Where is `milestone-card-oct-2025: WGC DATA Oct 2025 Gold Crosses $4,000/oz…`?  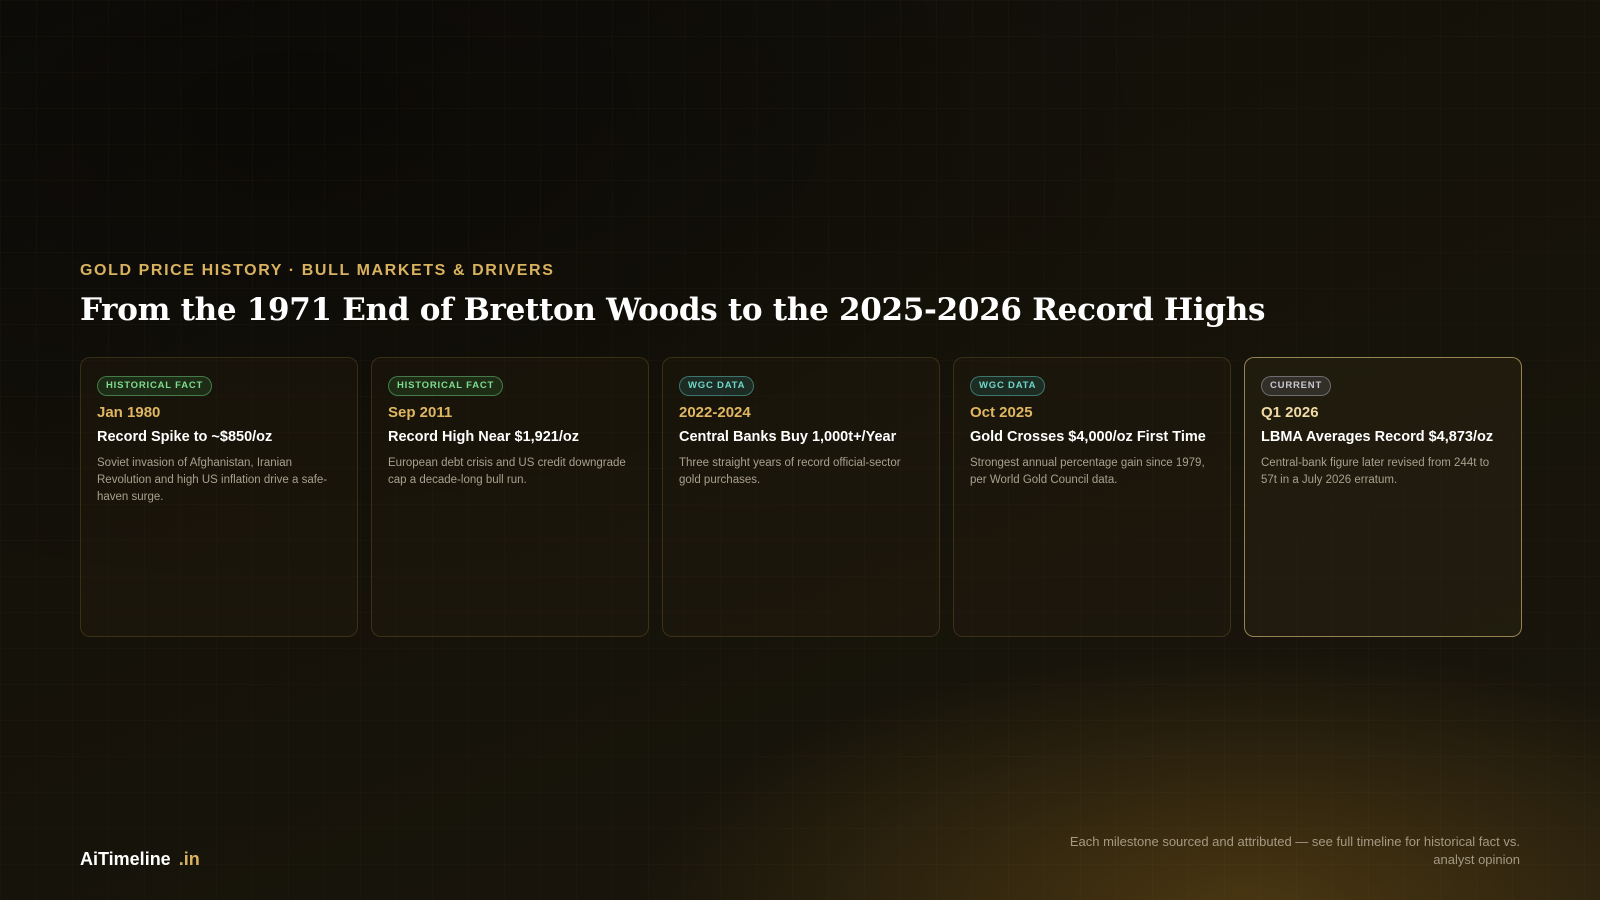 milestone-card-oct-2025: WGC DATA Oct 2025 Gold Crosses $4,000/oz… is located at coordinates (1092, 497).